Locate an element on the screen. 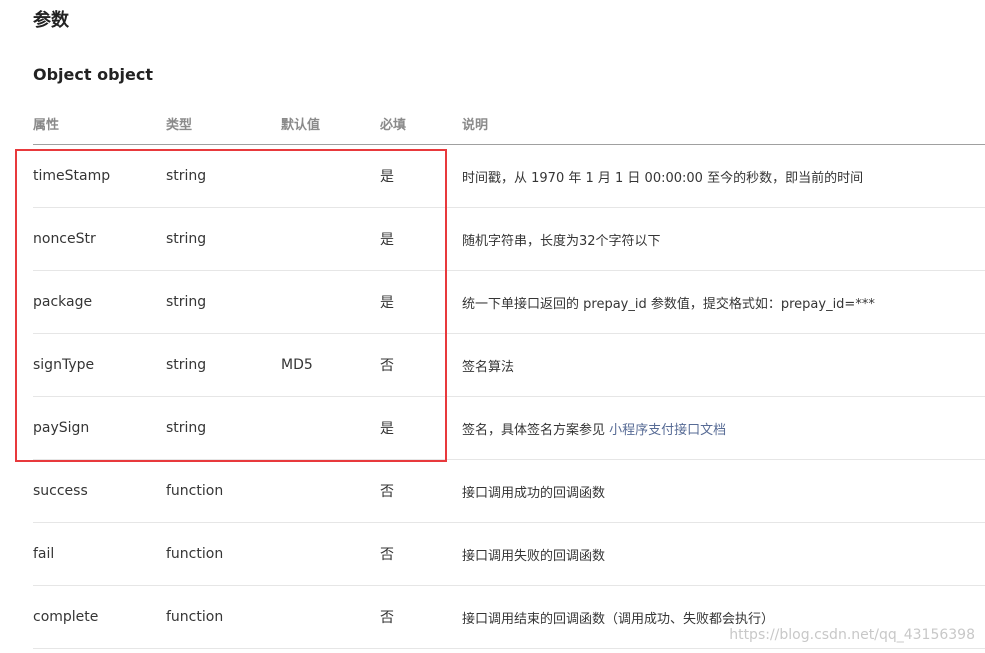 Image resolution: width=985 pixels, height=653 pixels. section-title: 参数 is located at coordinates (51, 20).